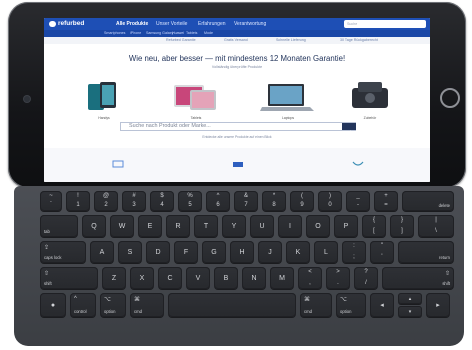  What do you see at coordinates (198, 278) in the screenshot?
I see `key-v: V` at bounding box center [198, 278].